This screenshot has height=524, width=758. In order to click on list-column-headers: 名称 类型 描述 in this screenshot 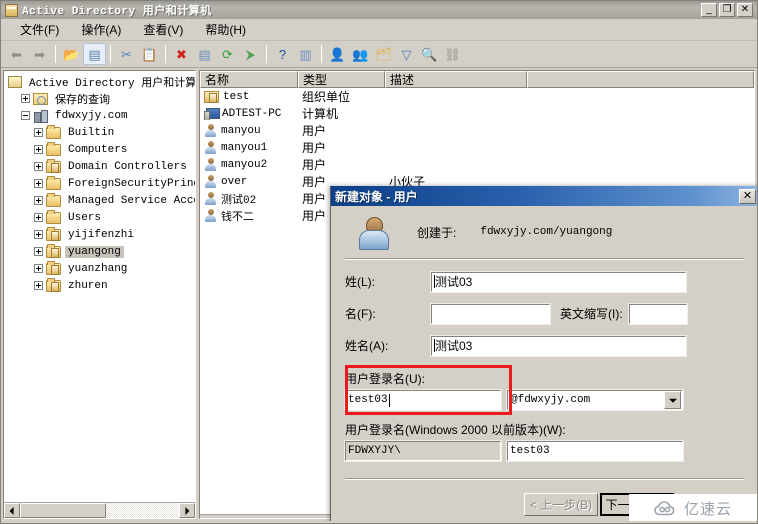, I will do `click(477, 79)`.